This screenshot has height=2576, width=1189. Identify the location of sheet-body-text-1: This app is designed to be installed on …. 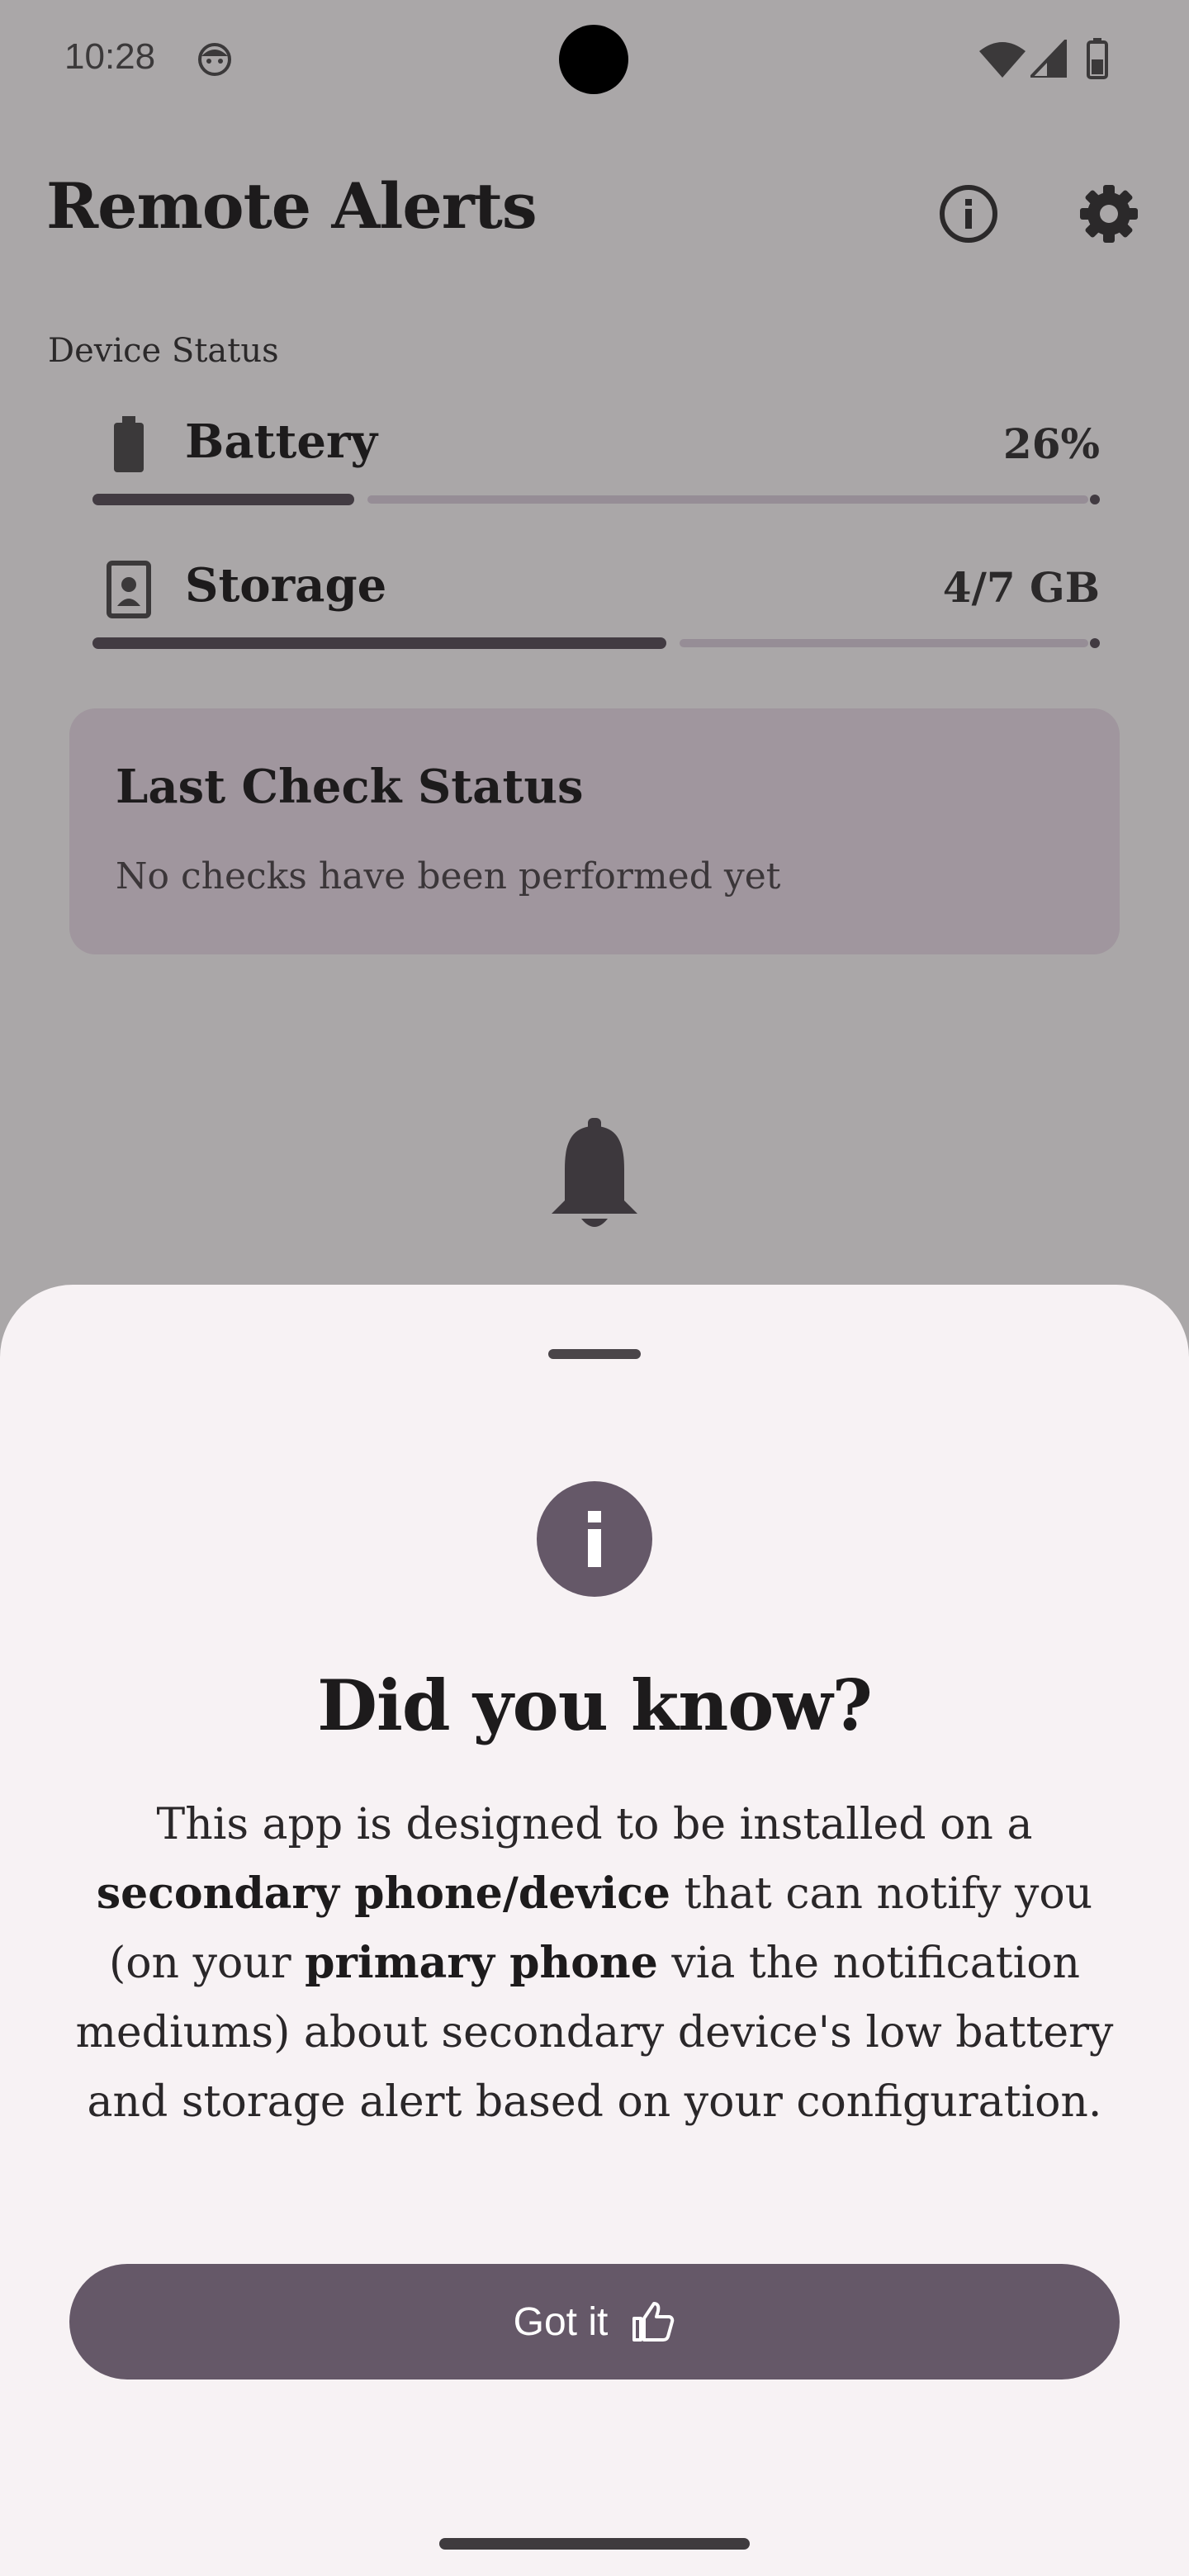
(594, 1824).